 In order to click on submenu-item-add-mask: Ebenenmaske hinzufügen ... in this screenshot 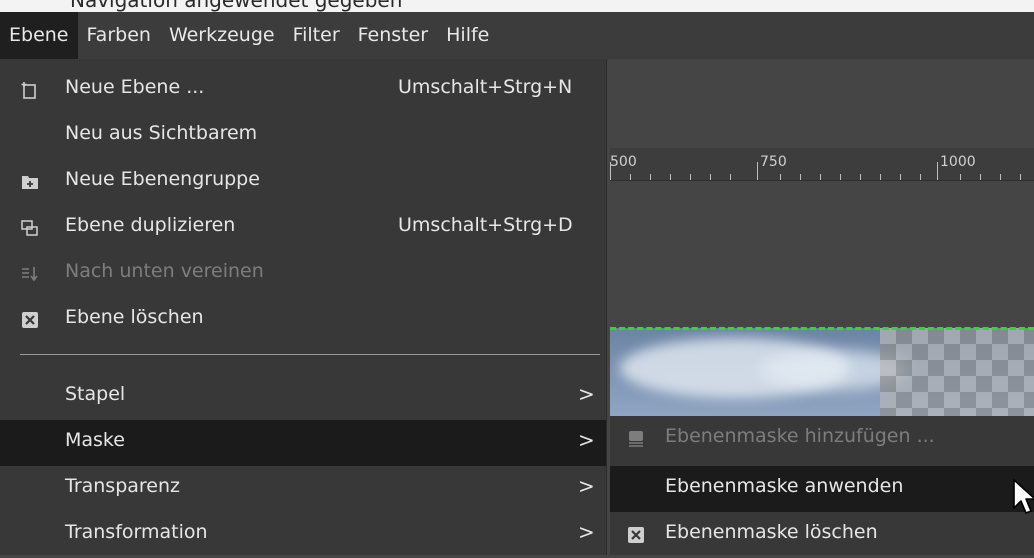, I will do `click(822, 439)`.